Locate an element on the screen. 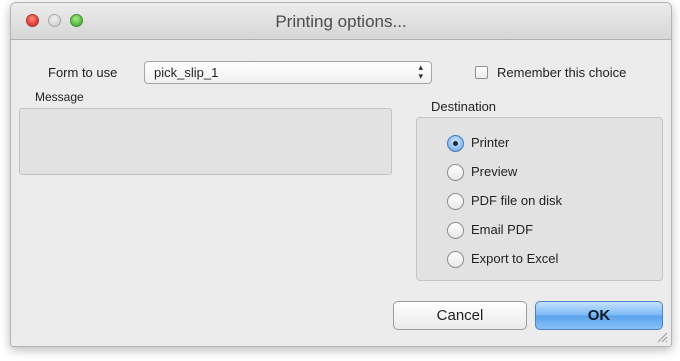  form-select: pick_slip_1 ▴ ▾ is located at coordinates (288, 72).